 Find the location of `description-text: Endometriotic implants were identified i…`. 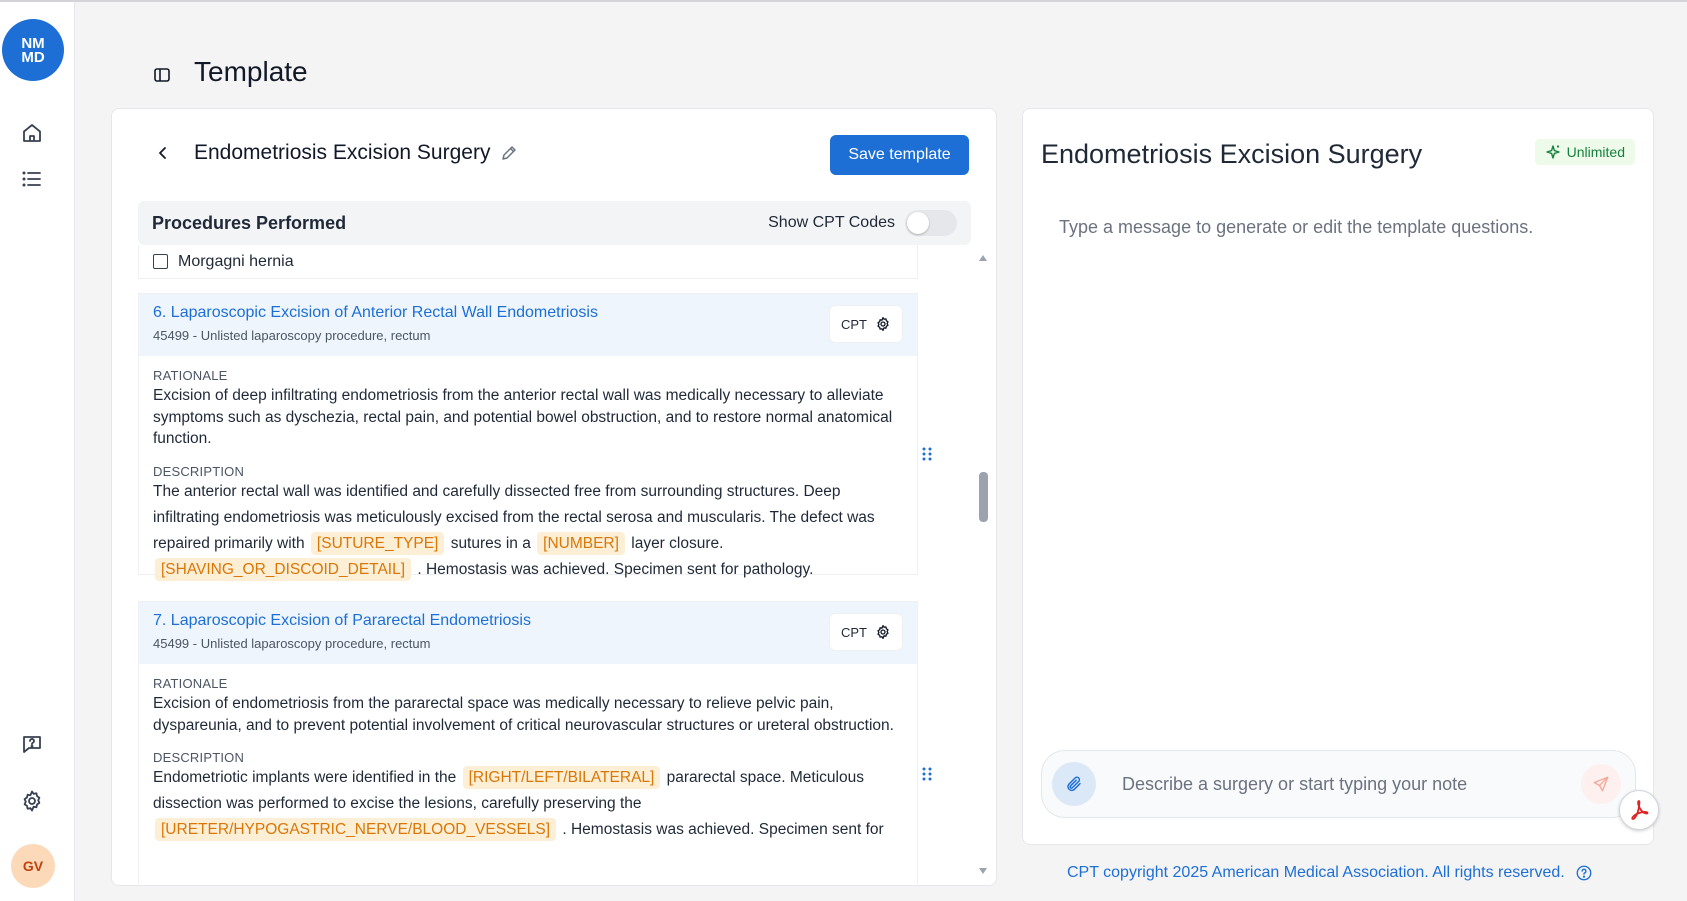

description-text: Endometriotic implants were identified i… is located at coordinates (528, 804).